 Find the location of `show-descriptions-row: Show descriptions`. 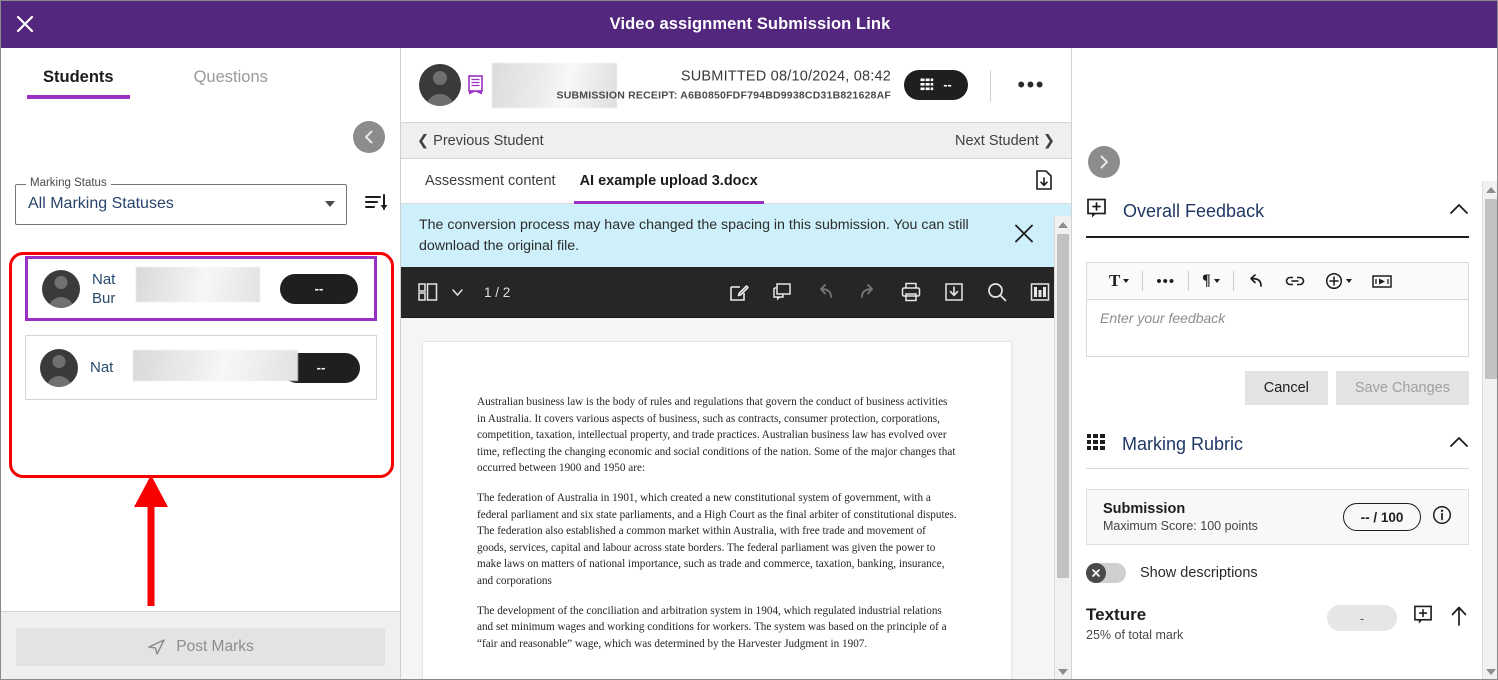

show-descriptions-row: Show descriptions is located at coordinates (1277, 573).